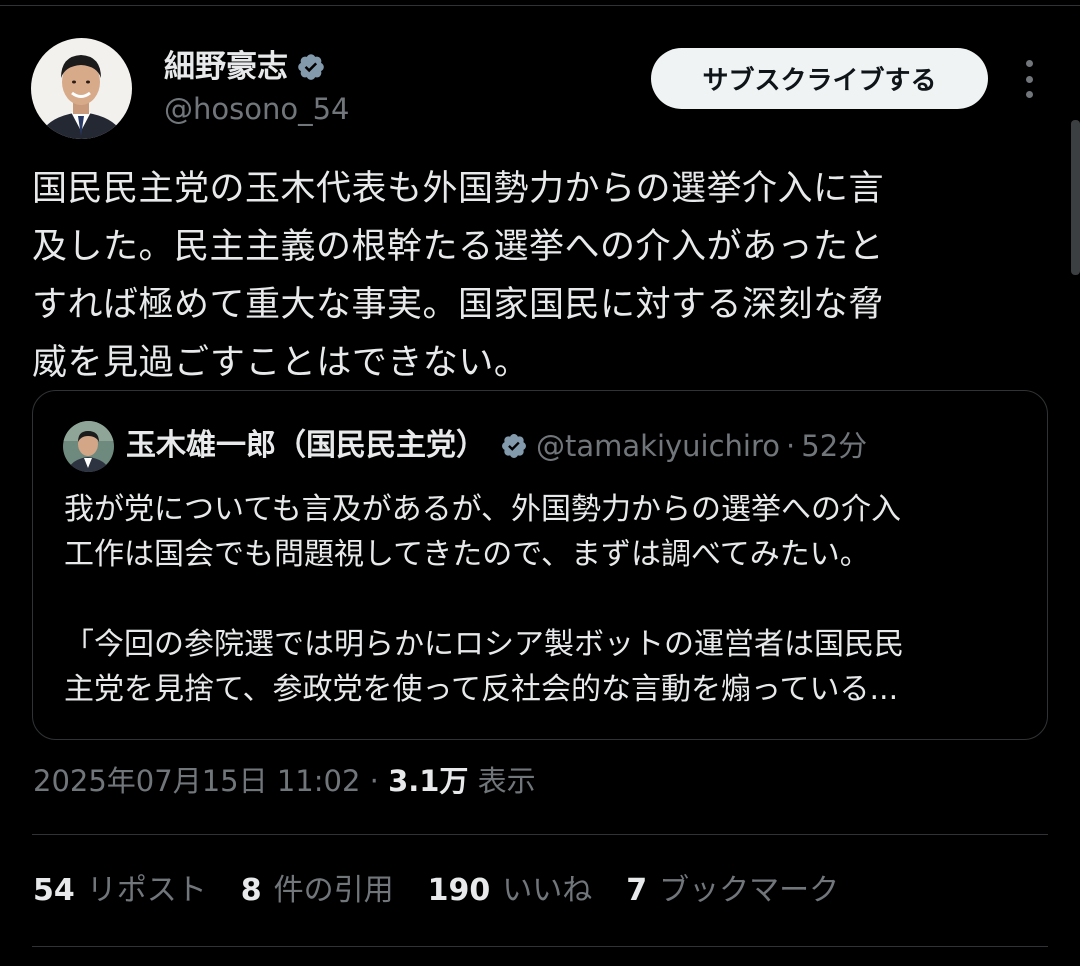 The image size is (1080, 966). What do you see at coordinates (251, 890) in the screenshot?
I see `quote-count: 8` at bounding box center [251, 890].